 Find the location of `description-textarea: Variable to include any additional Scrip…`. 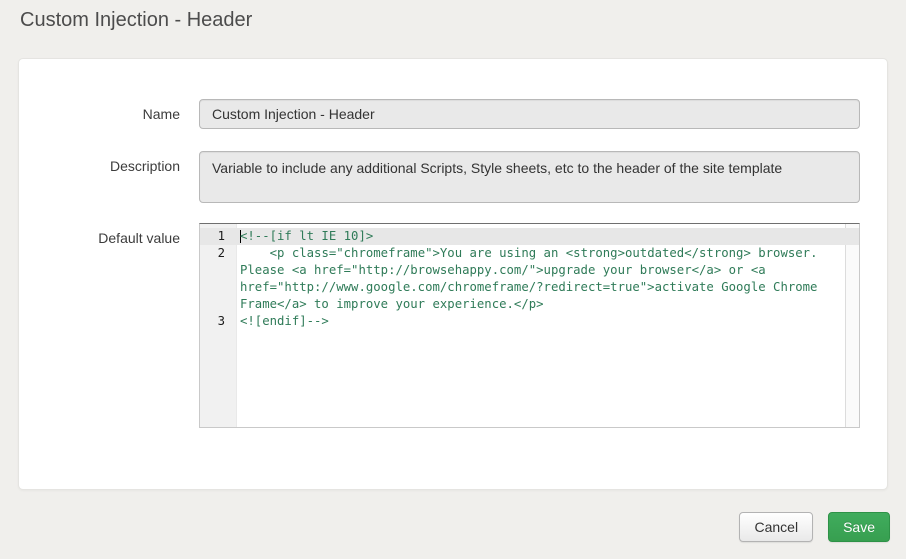

description-textarea: Variable to include any additional Scrip… is located at coordinates (529, 177).